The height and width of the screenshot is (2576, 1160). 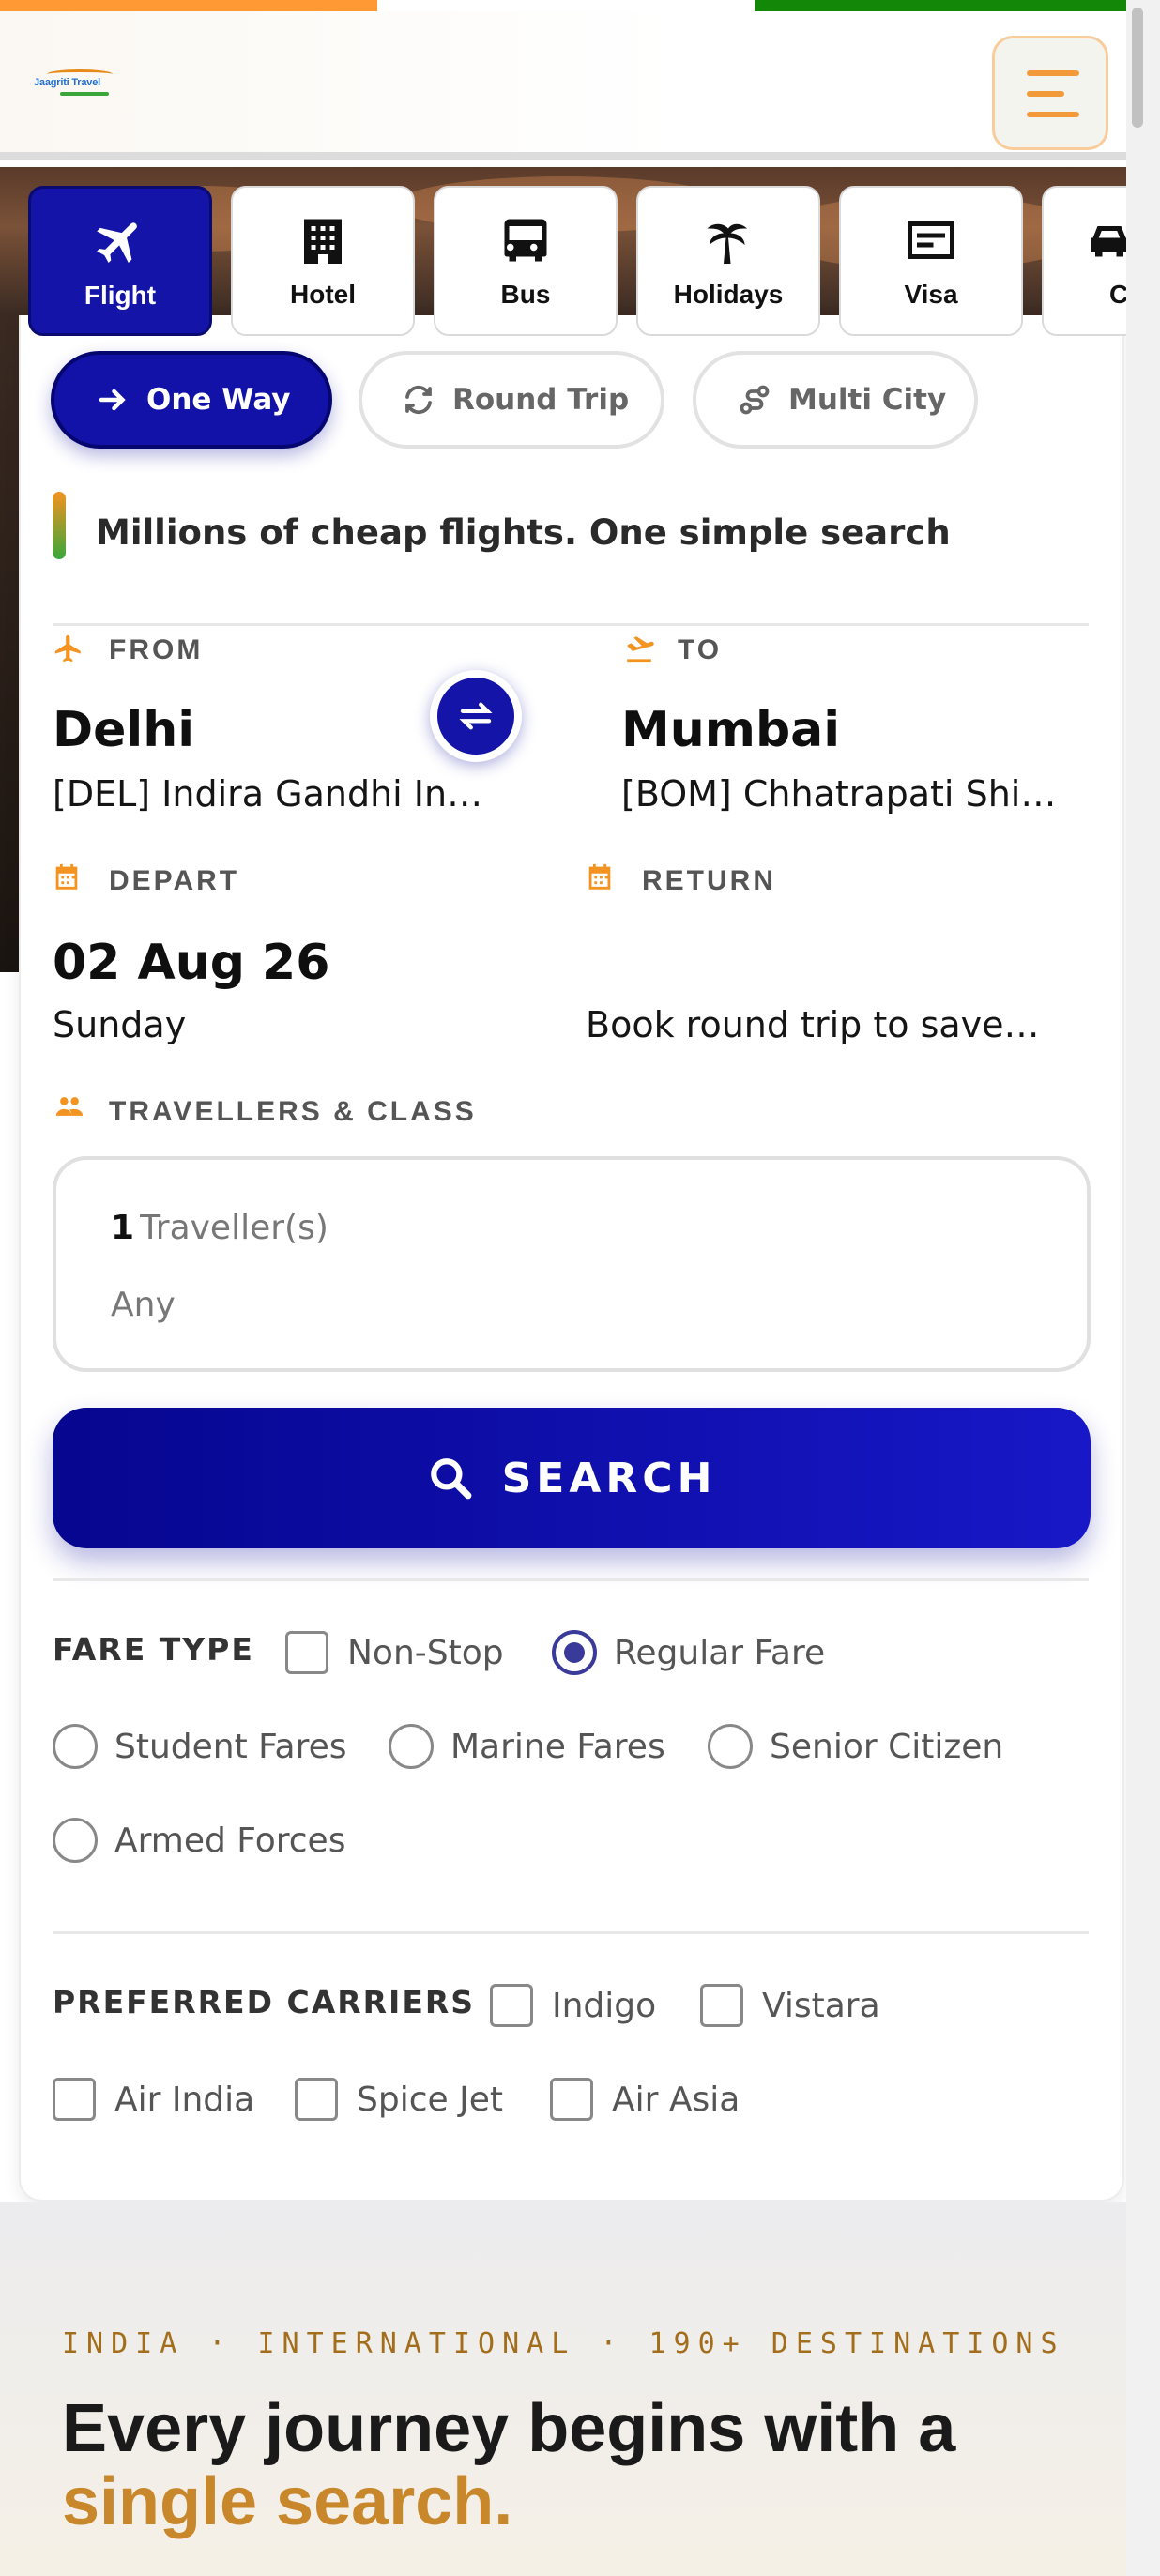 What do you see at coordinates (557, 1746) in the screenshot?
I see `option-label: Marine Fares` at bounding box center [557, 1746].